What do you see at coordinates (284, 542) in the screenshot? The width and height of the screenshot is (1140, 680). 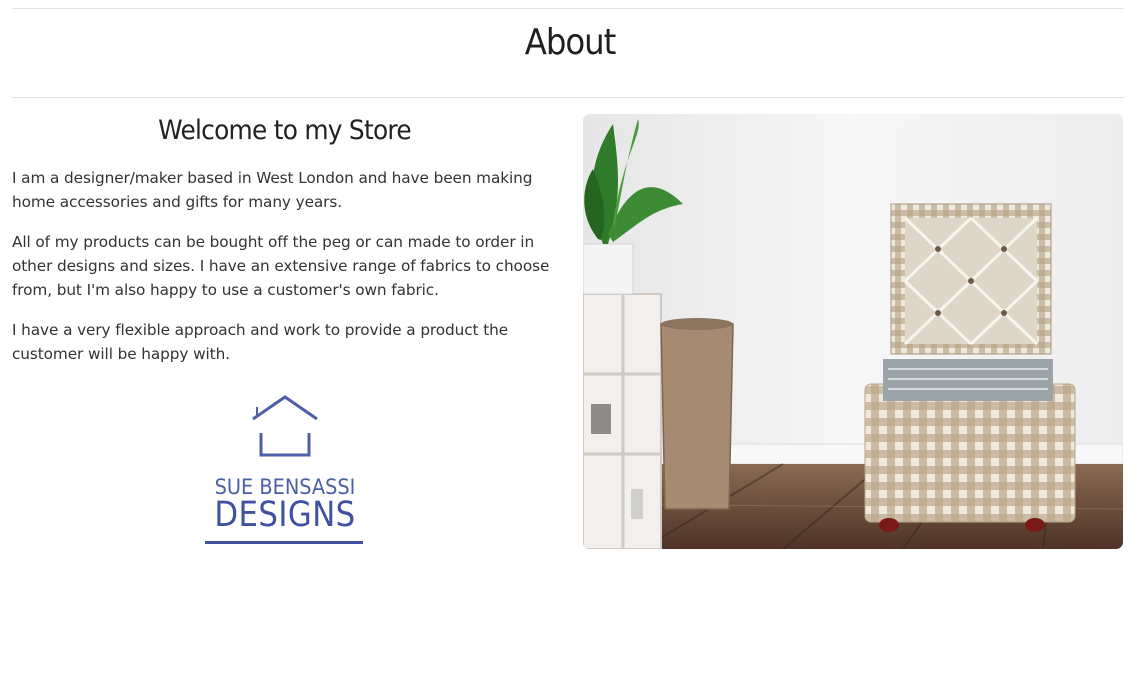 I see `logo-underline` at bounding box center [284, 542].